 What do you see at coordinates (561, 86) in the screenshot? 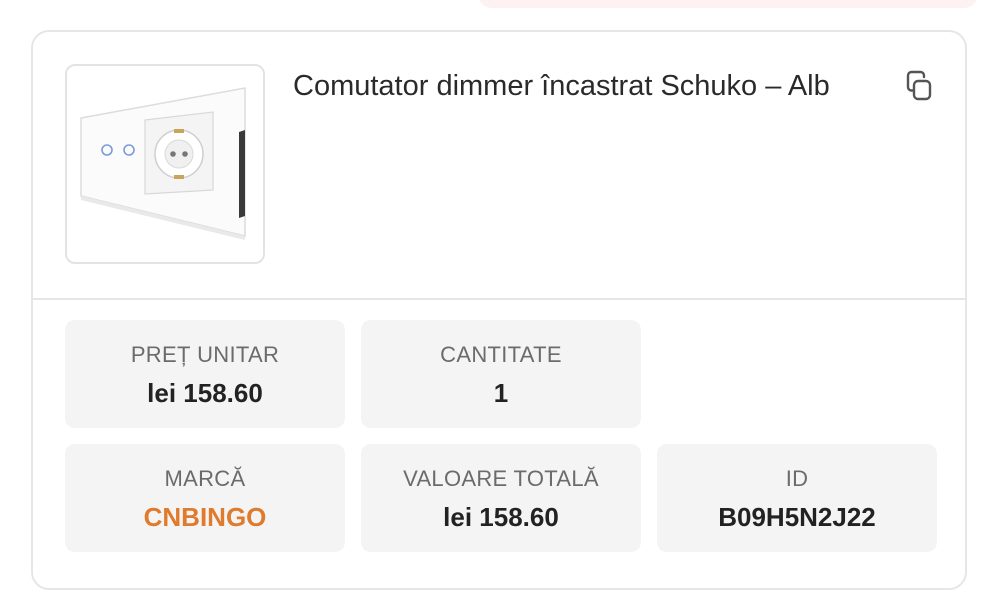
I see `product-title: Comutator dimmer încastrat Schuko – Alb` at bounding box center [561, 86].